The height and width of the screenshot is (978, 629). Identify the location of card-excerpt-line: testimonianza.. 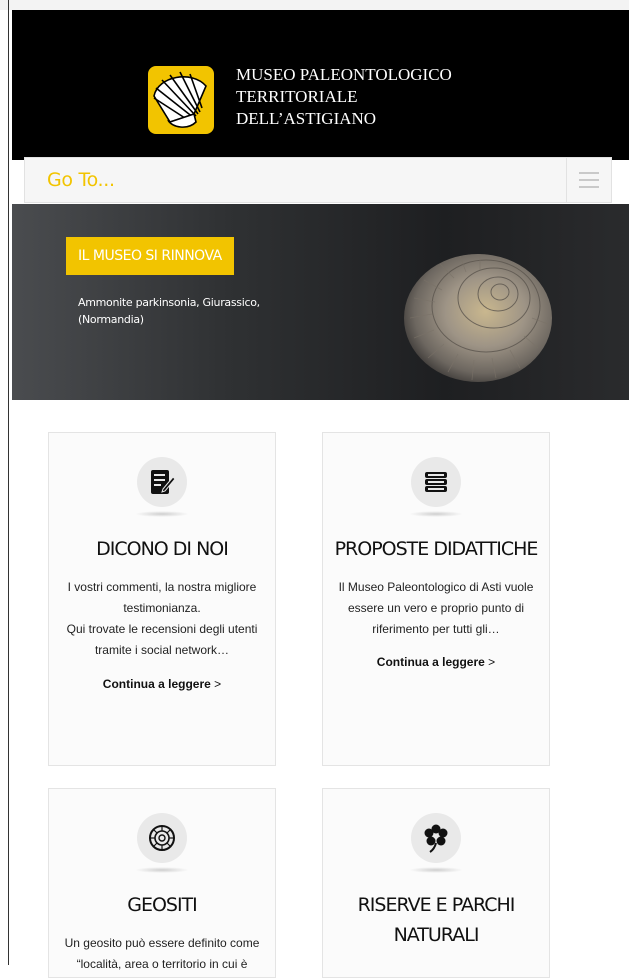
(162, 608).